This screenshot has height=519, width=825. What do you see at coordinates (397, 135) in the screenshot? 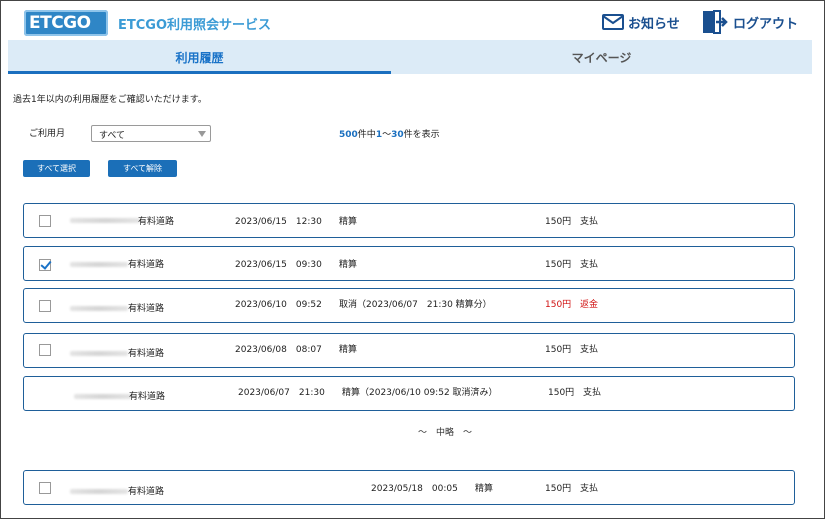
I see `result-range-end: 30` at bounding box center [397, 135].